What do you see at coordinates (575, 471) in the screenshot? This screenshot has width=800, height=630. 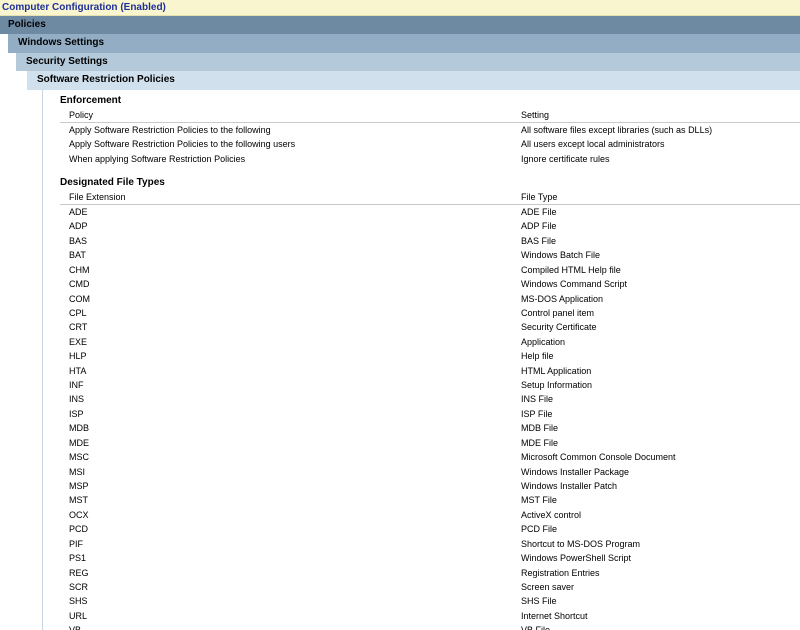 I see `cell-type: Windows Installer Package` at bounding box center [575, 471].